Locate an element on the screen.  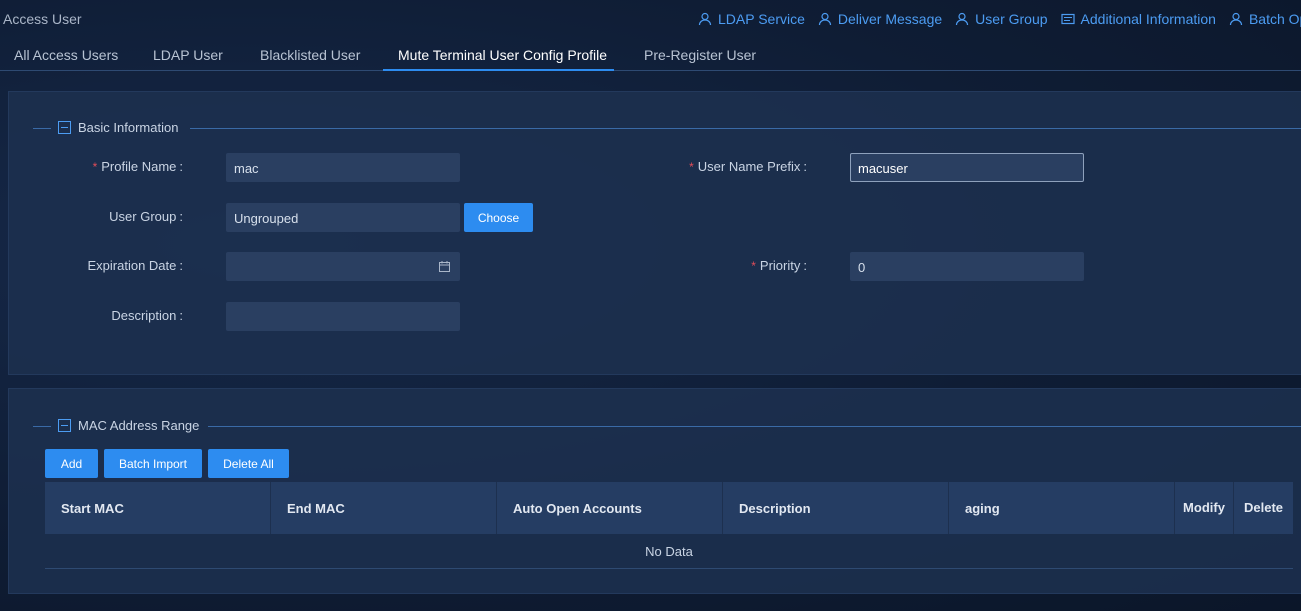
empty-table-row: No Data is located at coordinates (669, 551).